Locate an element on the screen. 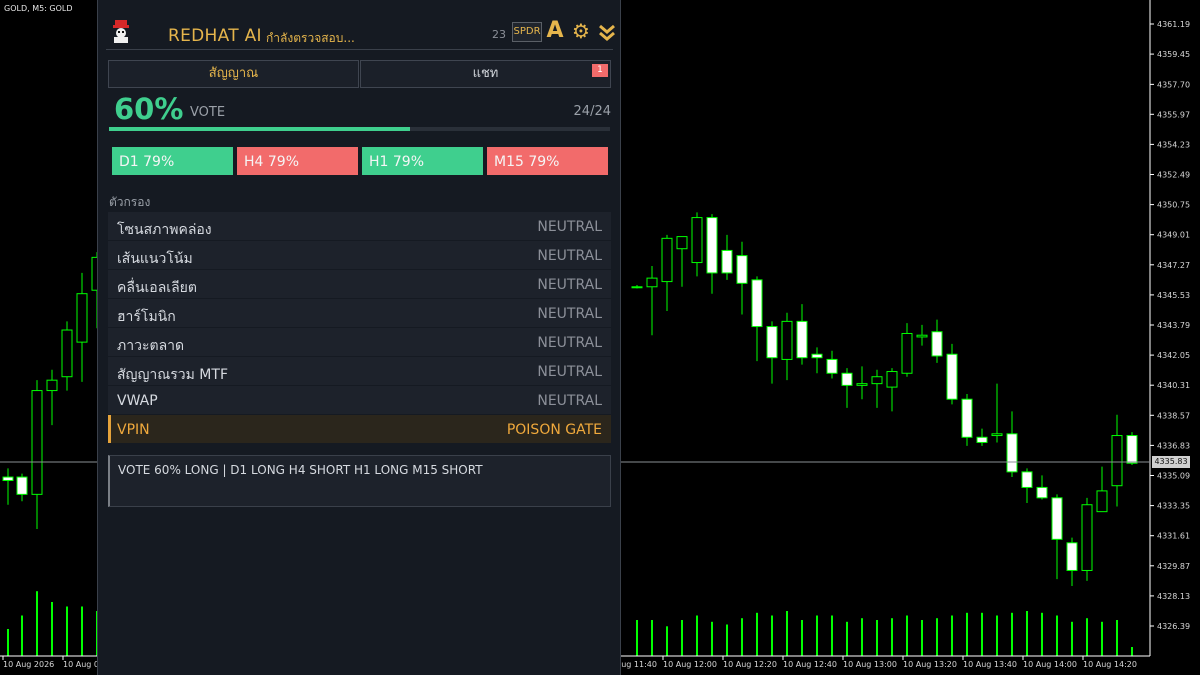 The image size is (1200, 675). timeframe-h4: H4 79% is located at coordinates (297, 161).